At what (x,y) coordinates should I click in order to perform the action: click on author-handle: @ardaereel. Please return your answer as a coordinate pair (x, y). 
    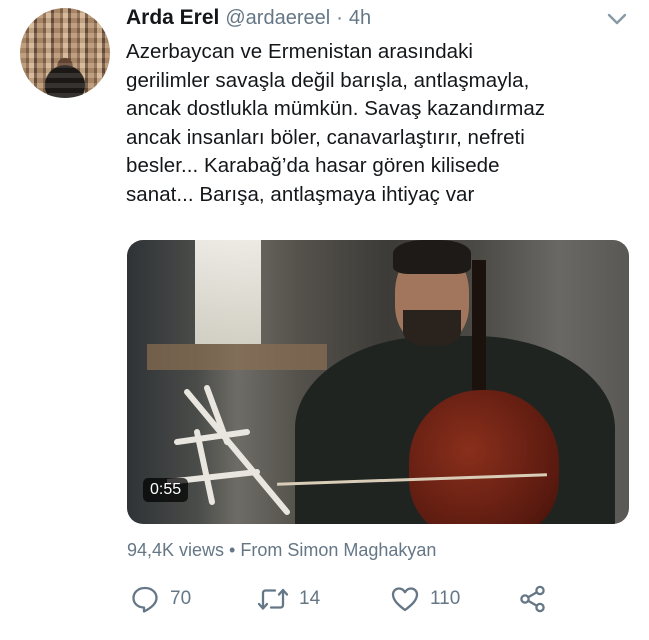
    Looking at the image, I should click on (277, 18).